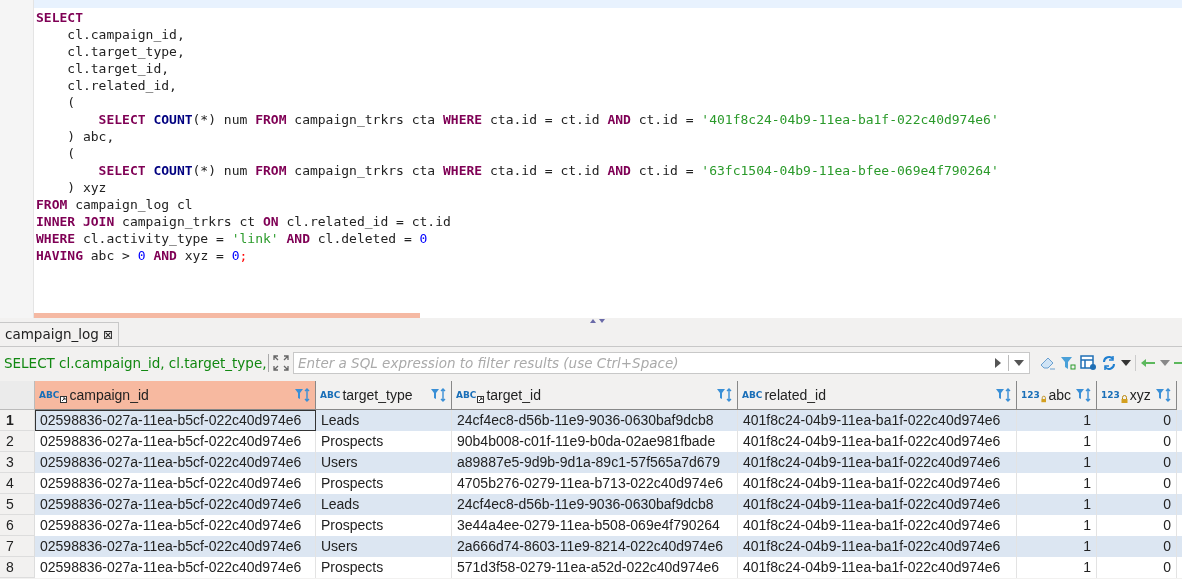 This screenshot has width=1182, height=579. Describe the element at coordinates (52, 335) in the screenshot. I see `tab-label: campaign_log` at that location.